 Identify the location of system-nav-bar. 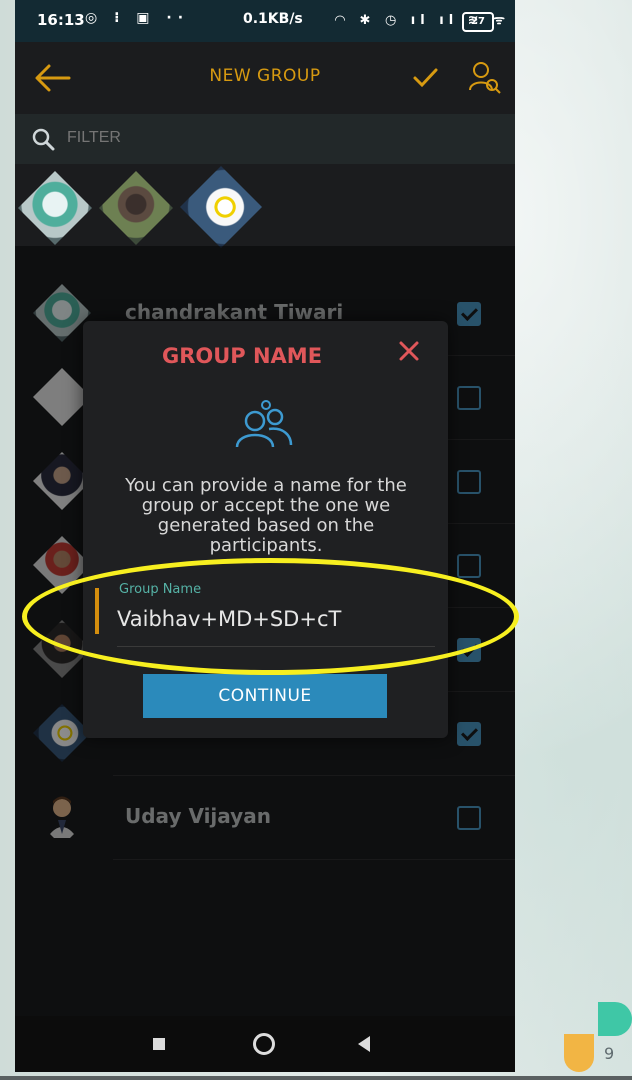
(265, 1044).